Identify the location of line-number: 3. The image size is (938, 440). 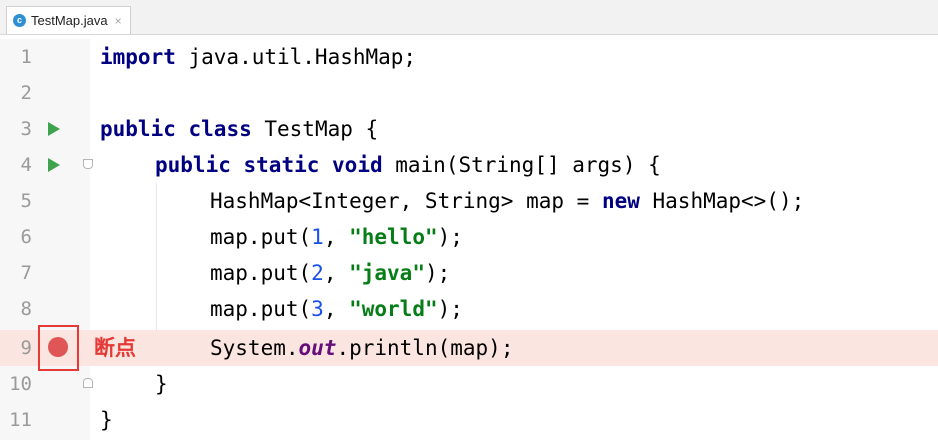
(26, 129).